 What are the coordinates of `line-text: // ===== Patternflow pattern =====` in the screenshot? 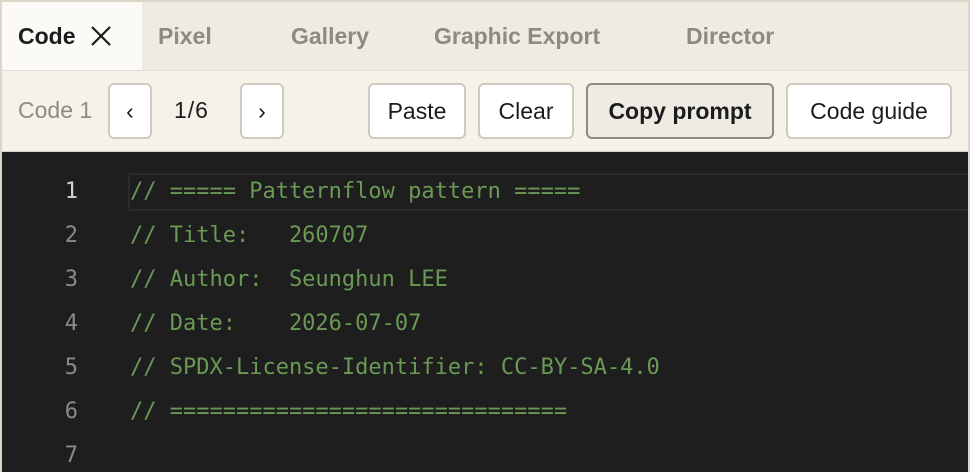 It's located at (355, 191).